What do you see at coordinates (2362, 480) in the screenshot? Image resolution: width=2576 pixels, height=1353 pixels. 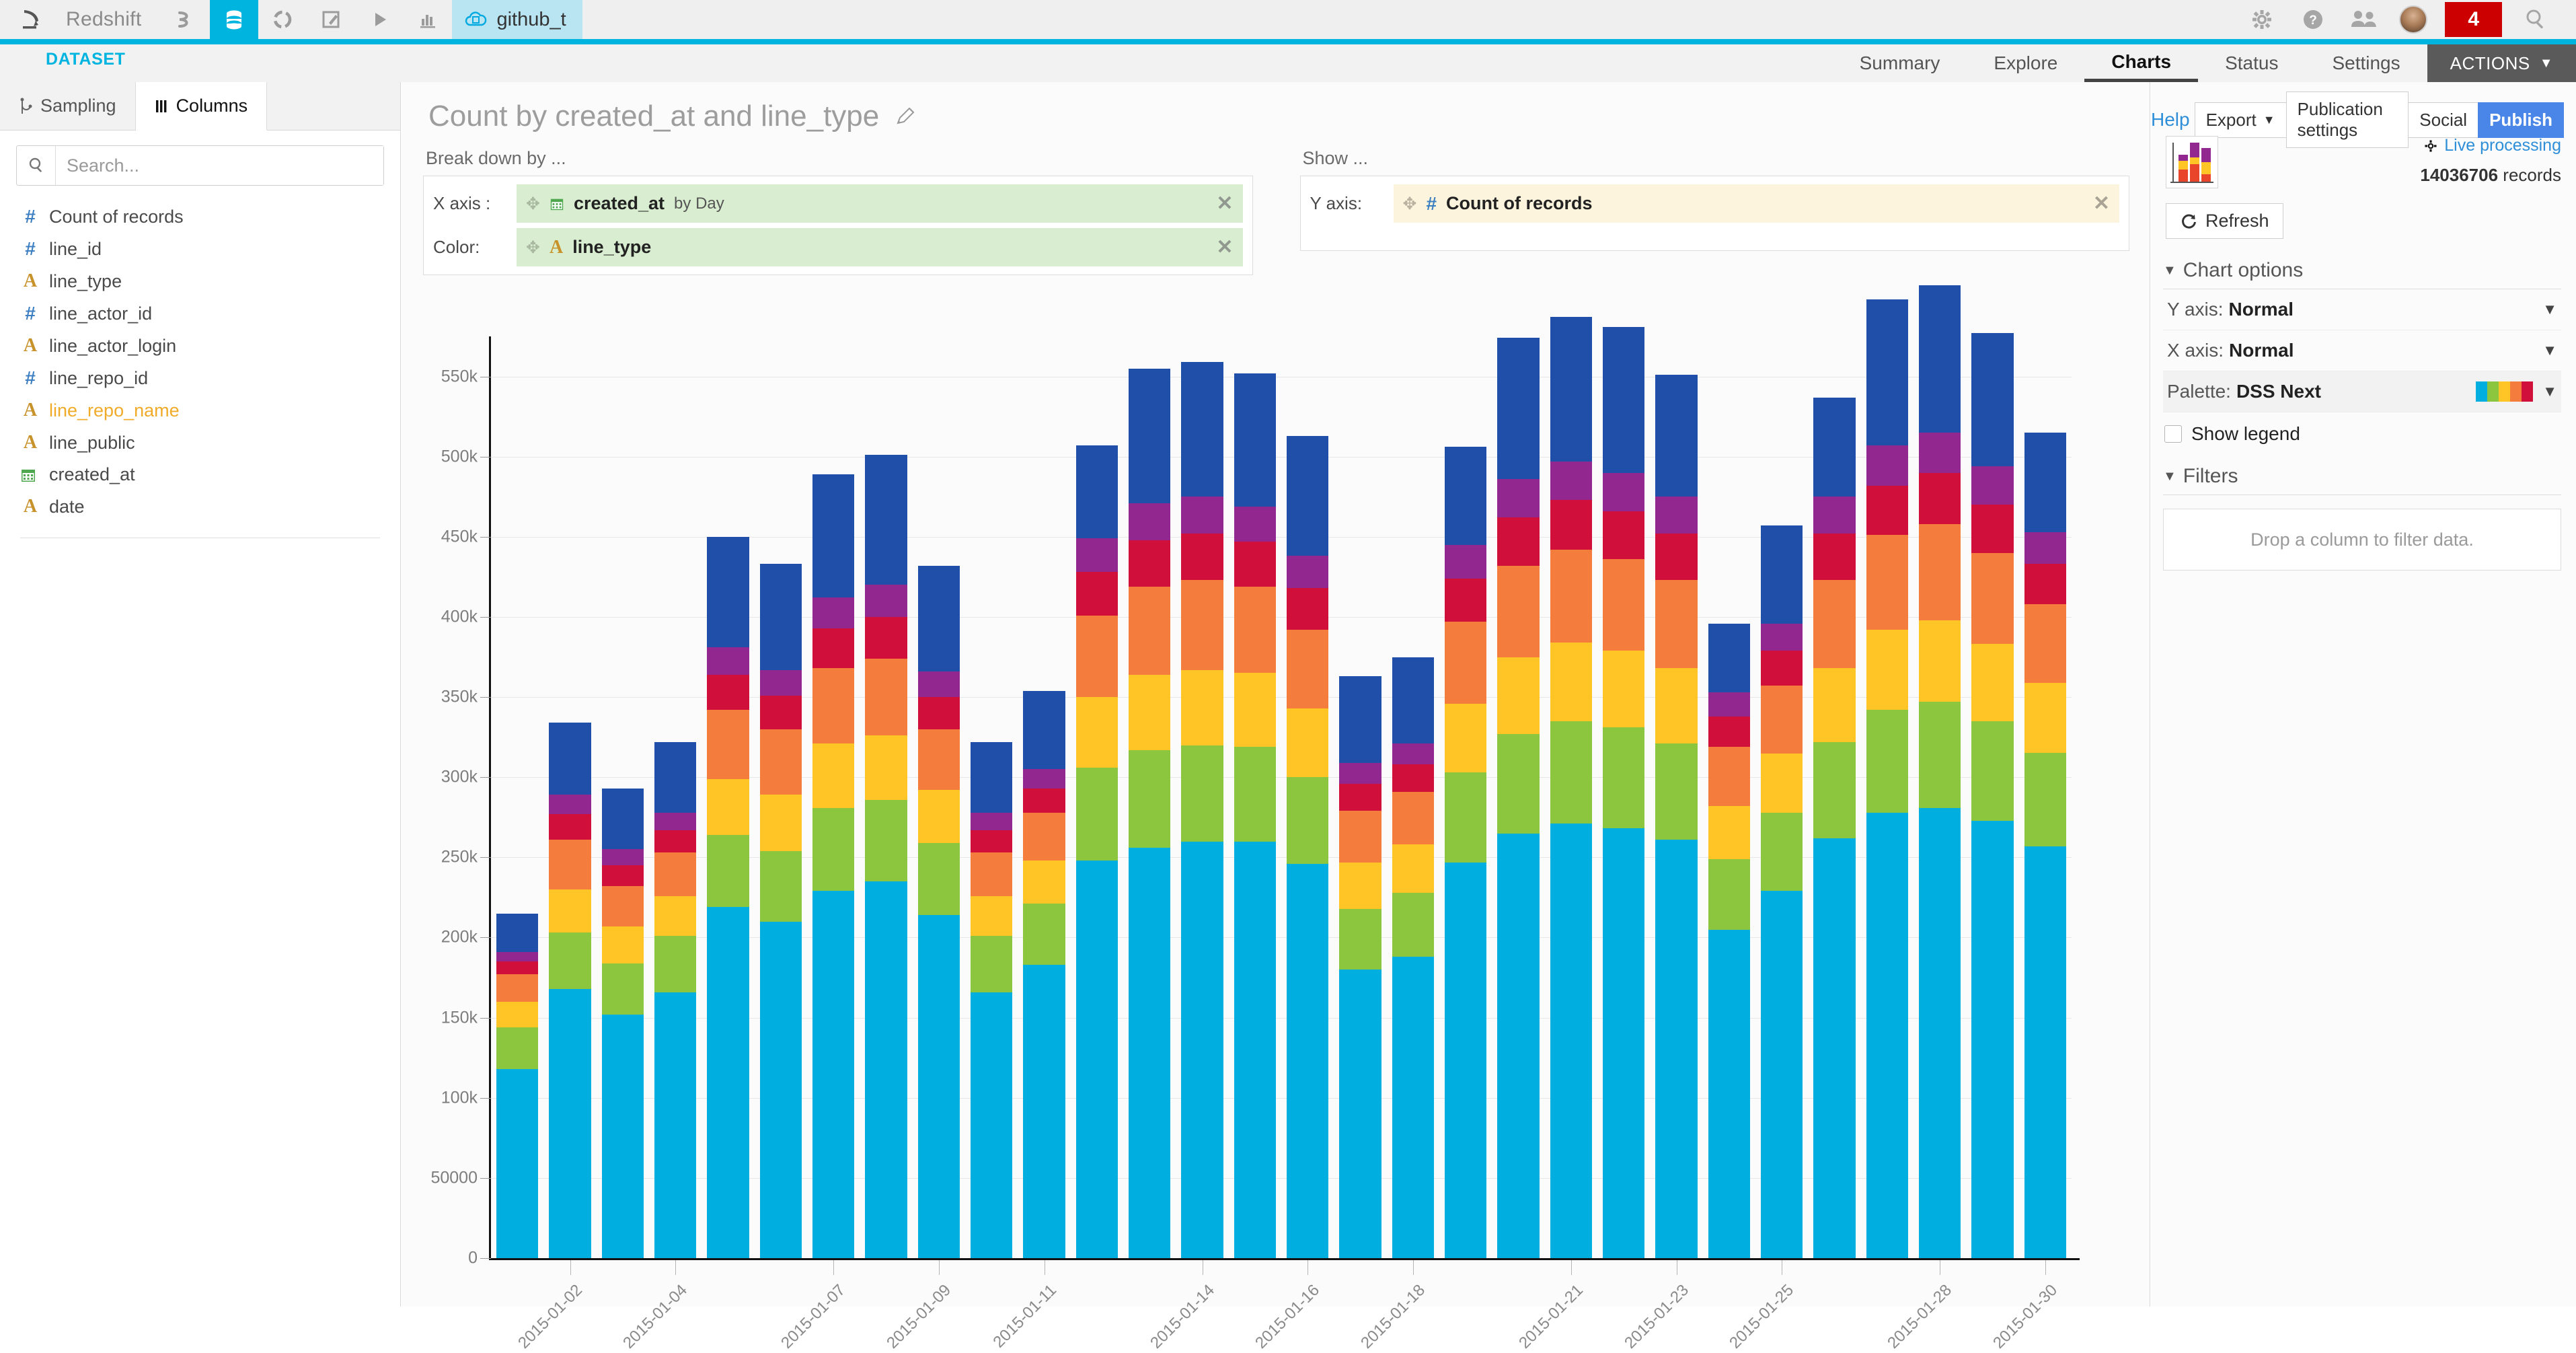 I see `filters-header: ▼ Filters` at bounding box center [2362, 480].